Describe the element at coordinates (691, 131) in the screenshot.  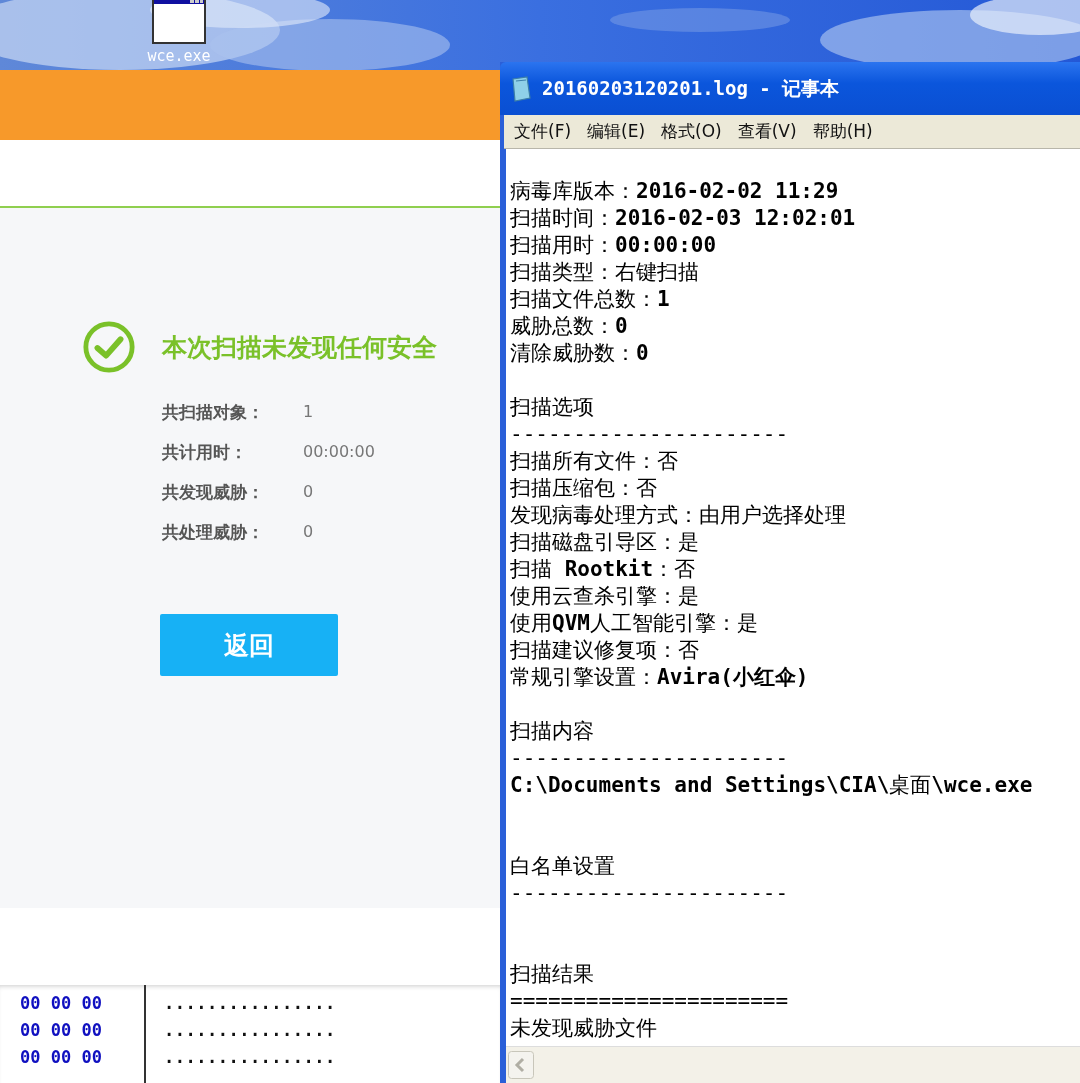
I see `menu-item: 格式(O)` at that location.